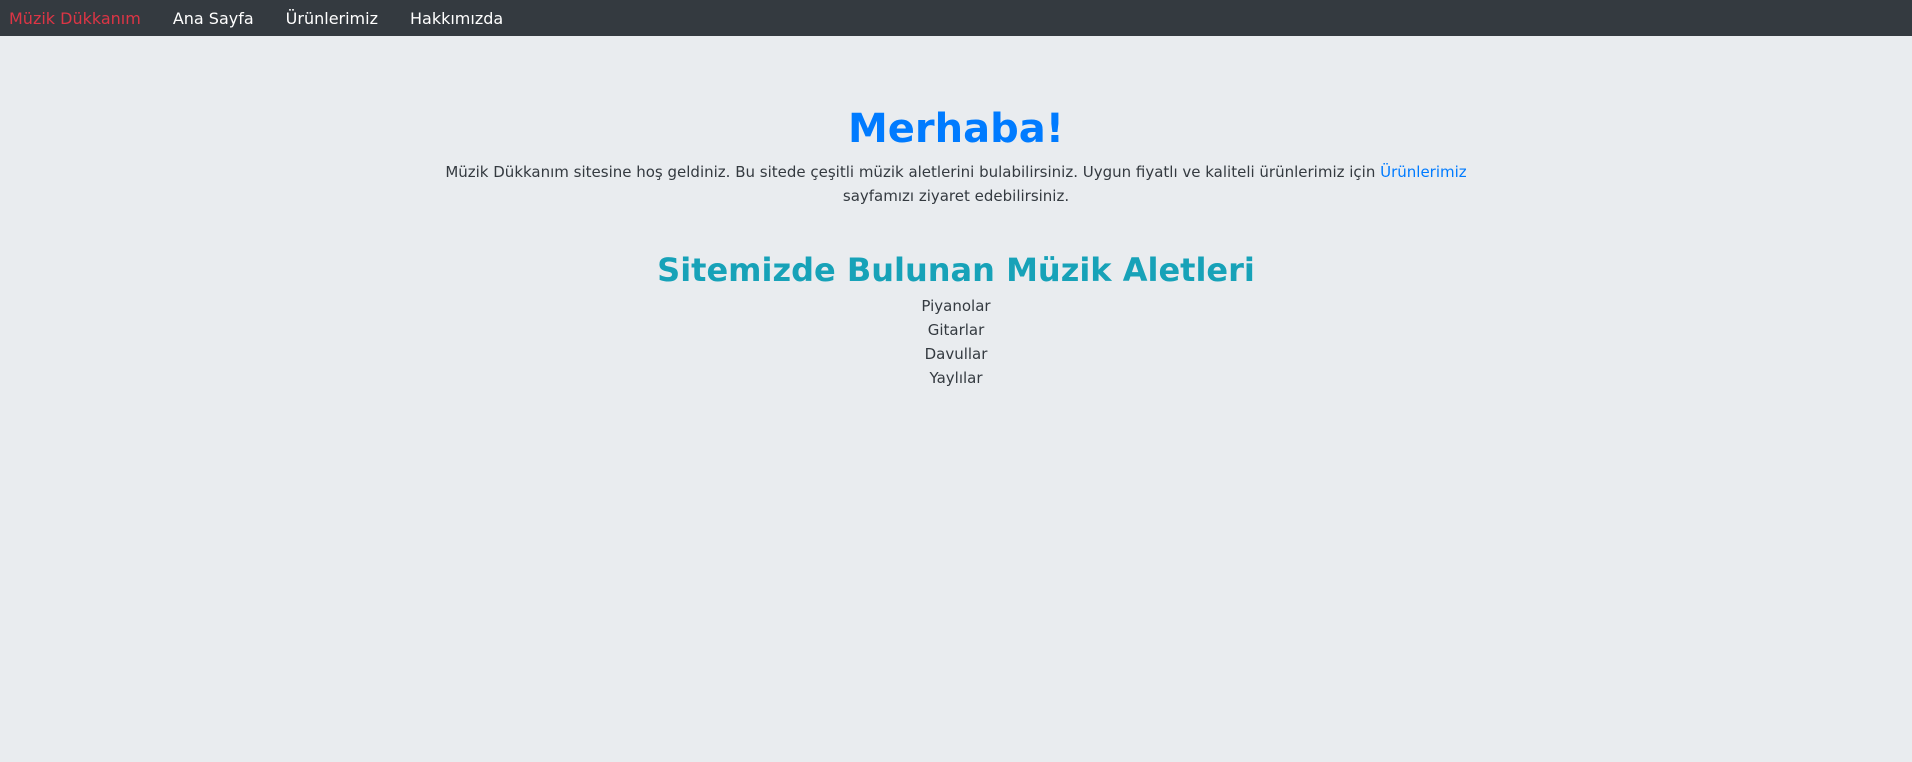 This screenshot has width=1912, height=762. I want to click on nav-link-hakkimizda: Hakkımızda, so click(456, 18).